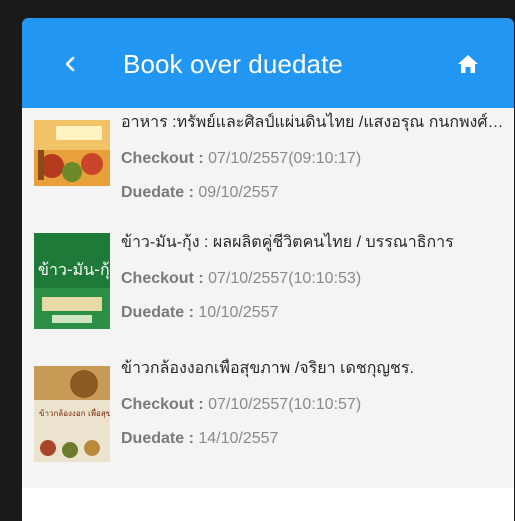 Image resolution: width=515 pixels, height=521 pixels. What do you see at coordinates (238, 438) in the screenshot?
I see `duedate-value: 14/10/2557` at bounding box center [238, 438].